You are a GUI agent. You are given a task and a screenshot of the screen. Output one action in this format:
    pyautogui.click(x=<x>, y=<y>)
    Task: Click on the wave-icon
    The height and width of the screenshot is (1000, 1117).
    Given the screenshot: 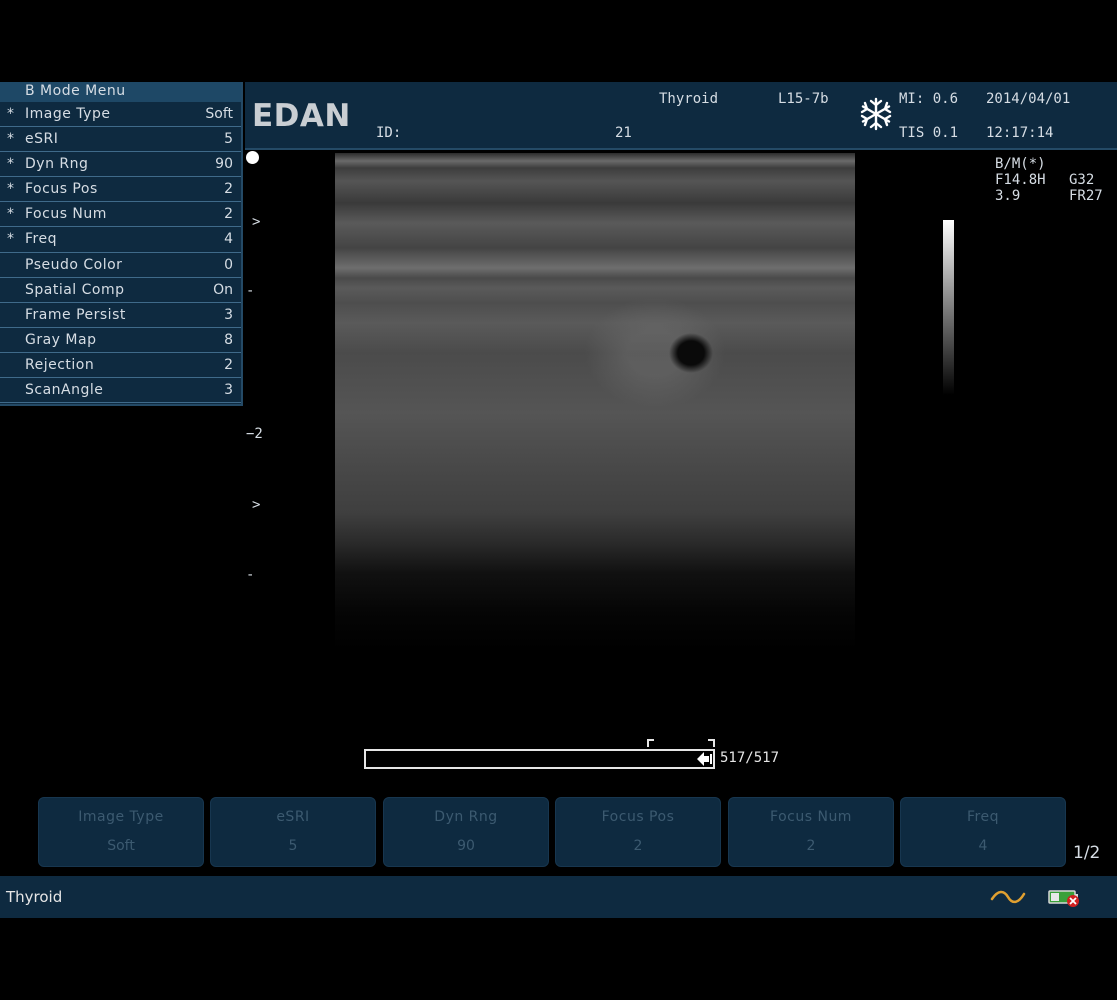 What is the action you would take?
    pyautogui.click(x=1008, y=897)
    